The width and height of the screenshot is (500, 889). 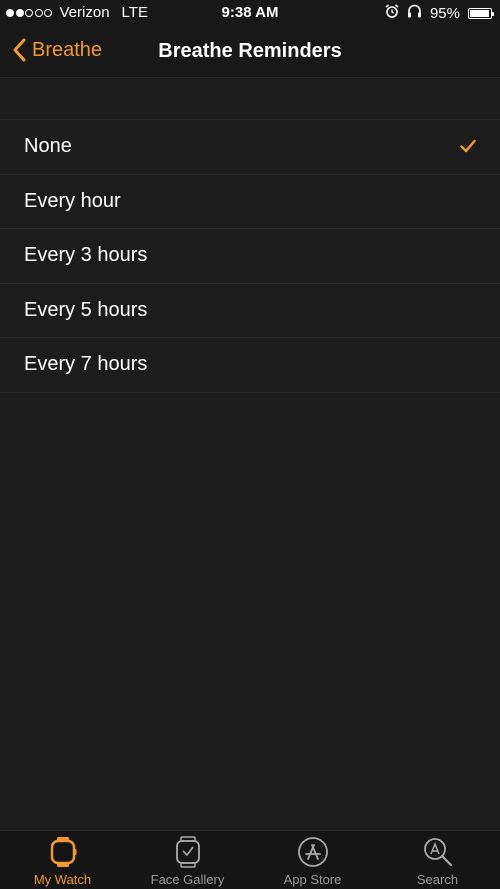 I want to click on app-store-icon, so click(x=312, y=852).